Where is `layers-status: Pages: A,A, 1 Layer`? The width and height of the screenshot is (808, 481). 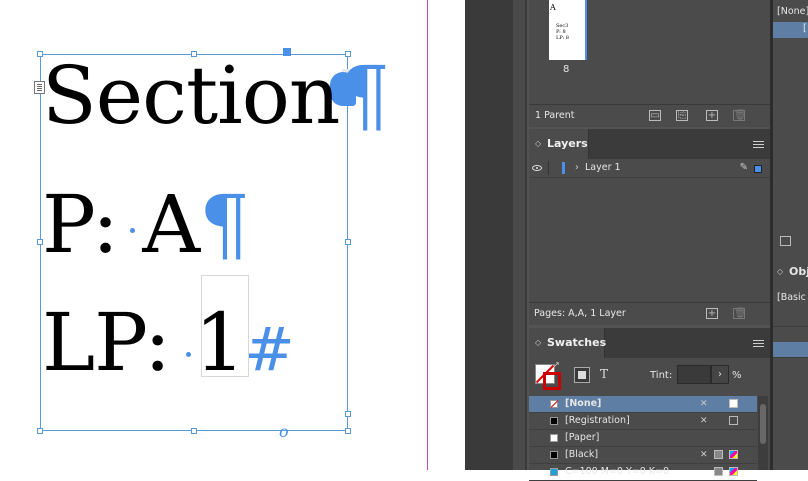 layers-status: Pages: A,A, 1 Layer is located at coordinates (580, 313).